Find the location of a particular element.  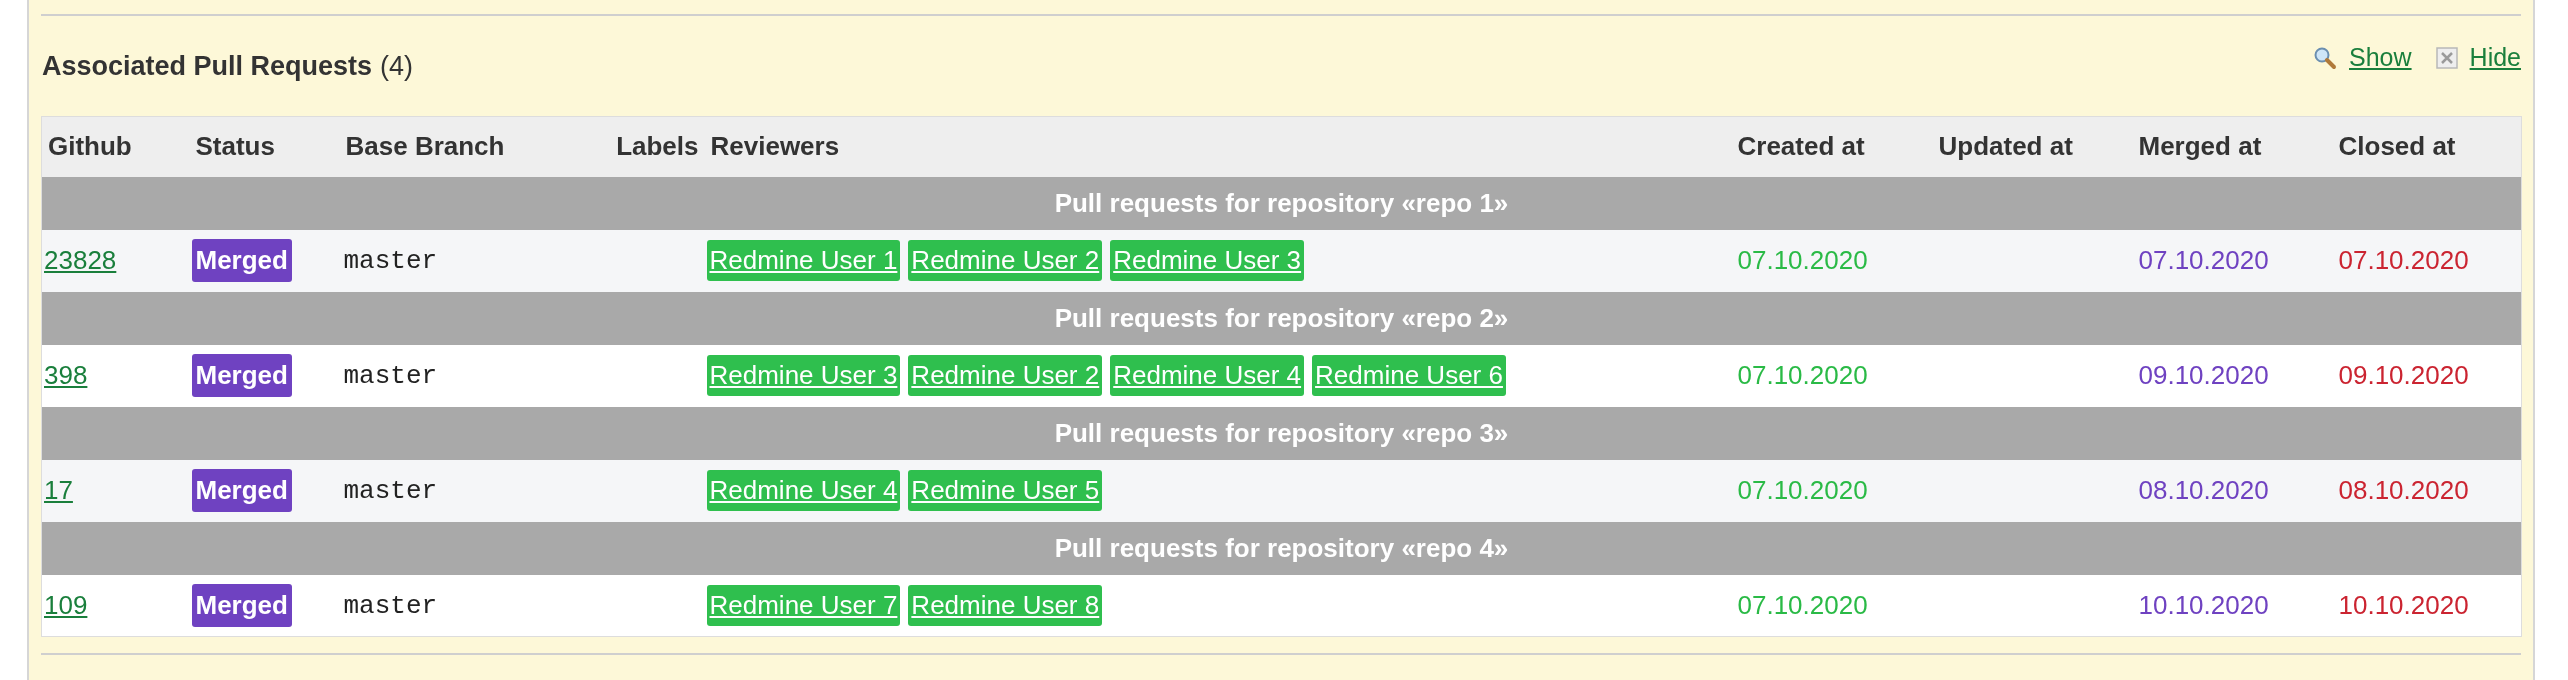

column-header: Merged at is located at coordinates (2232, 146).